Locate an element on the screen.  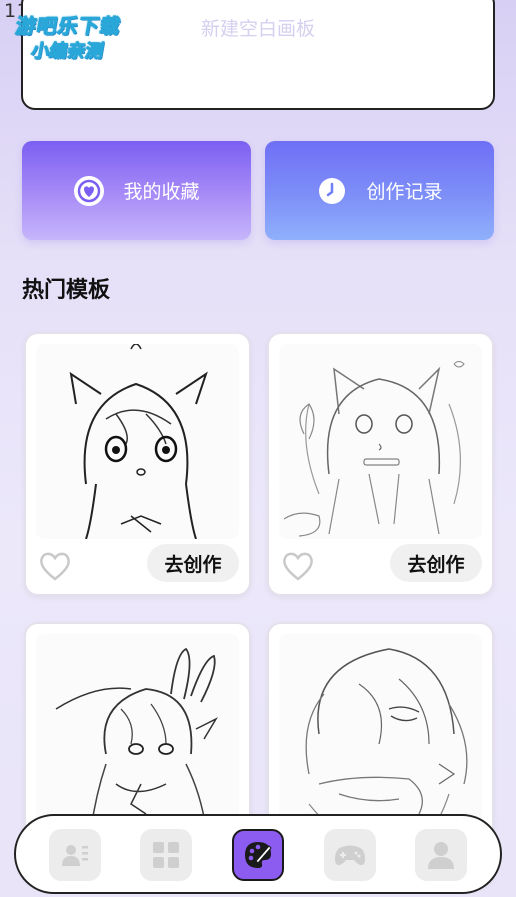
bottom-nav-bar is located at coordinates (258, 854).